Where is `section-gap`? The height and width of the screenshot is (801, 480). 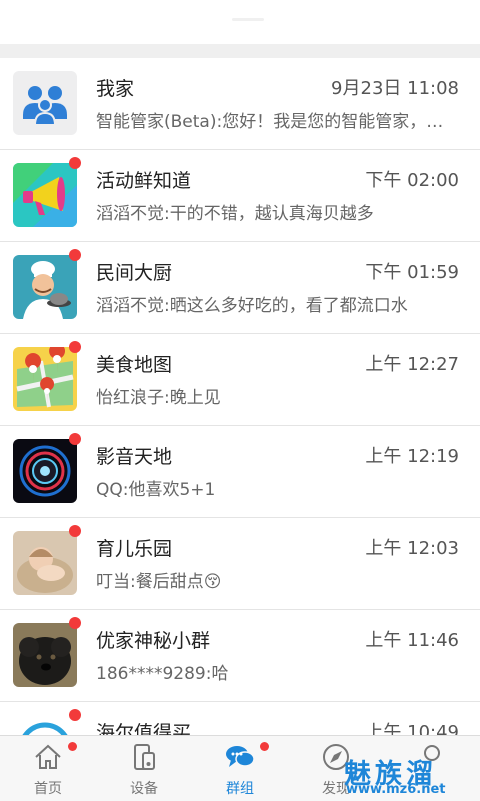 section-gap is located at coordinates (240, 51).